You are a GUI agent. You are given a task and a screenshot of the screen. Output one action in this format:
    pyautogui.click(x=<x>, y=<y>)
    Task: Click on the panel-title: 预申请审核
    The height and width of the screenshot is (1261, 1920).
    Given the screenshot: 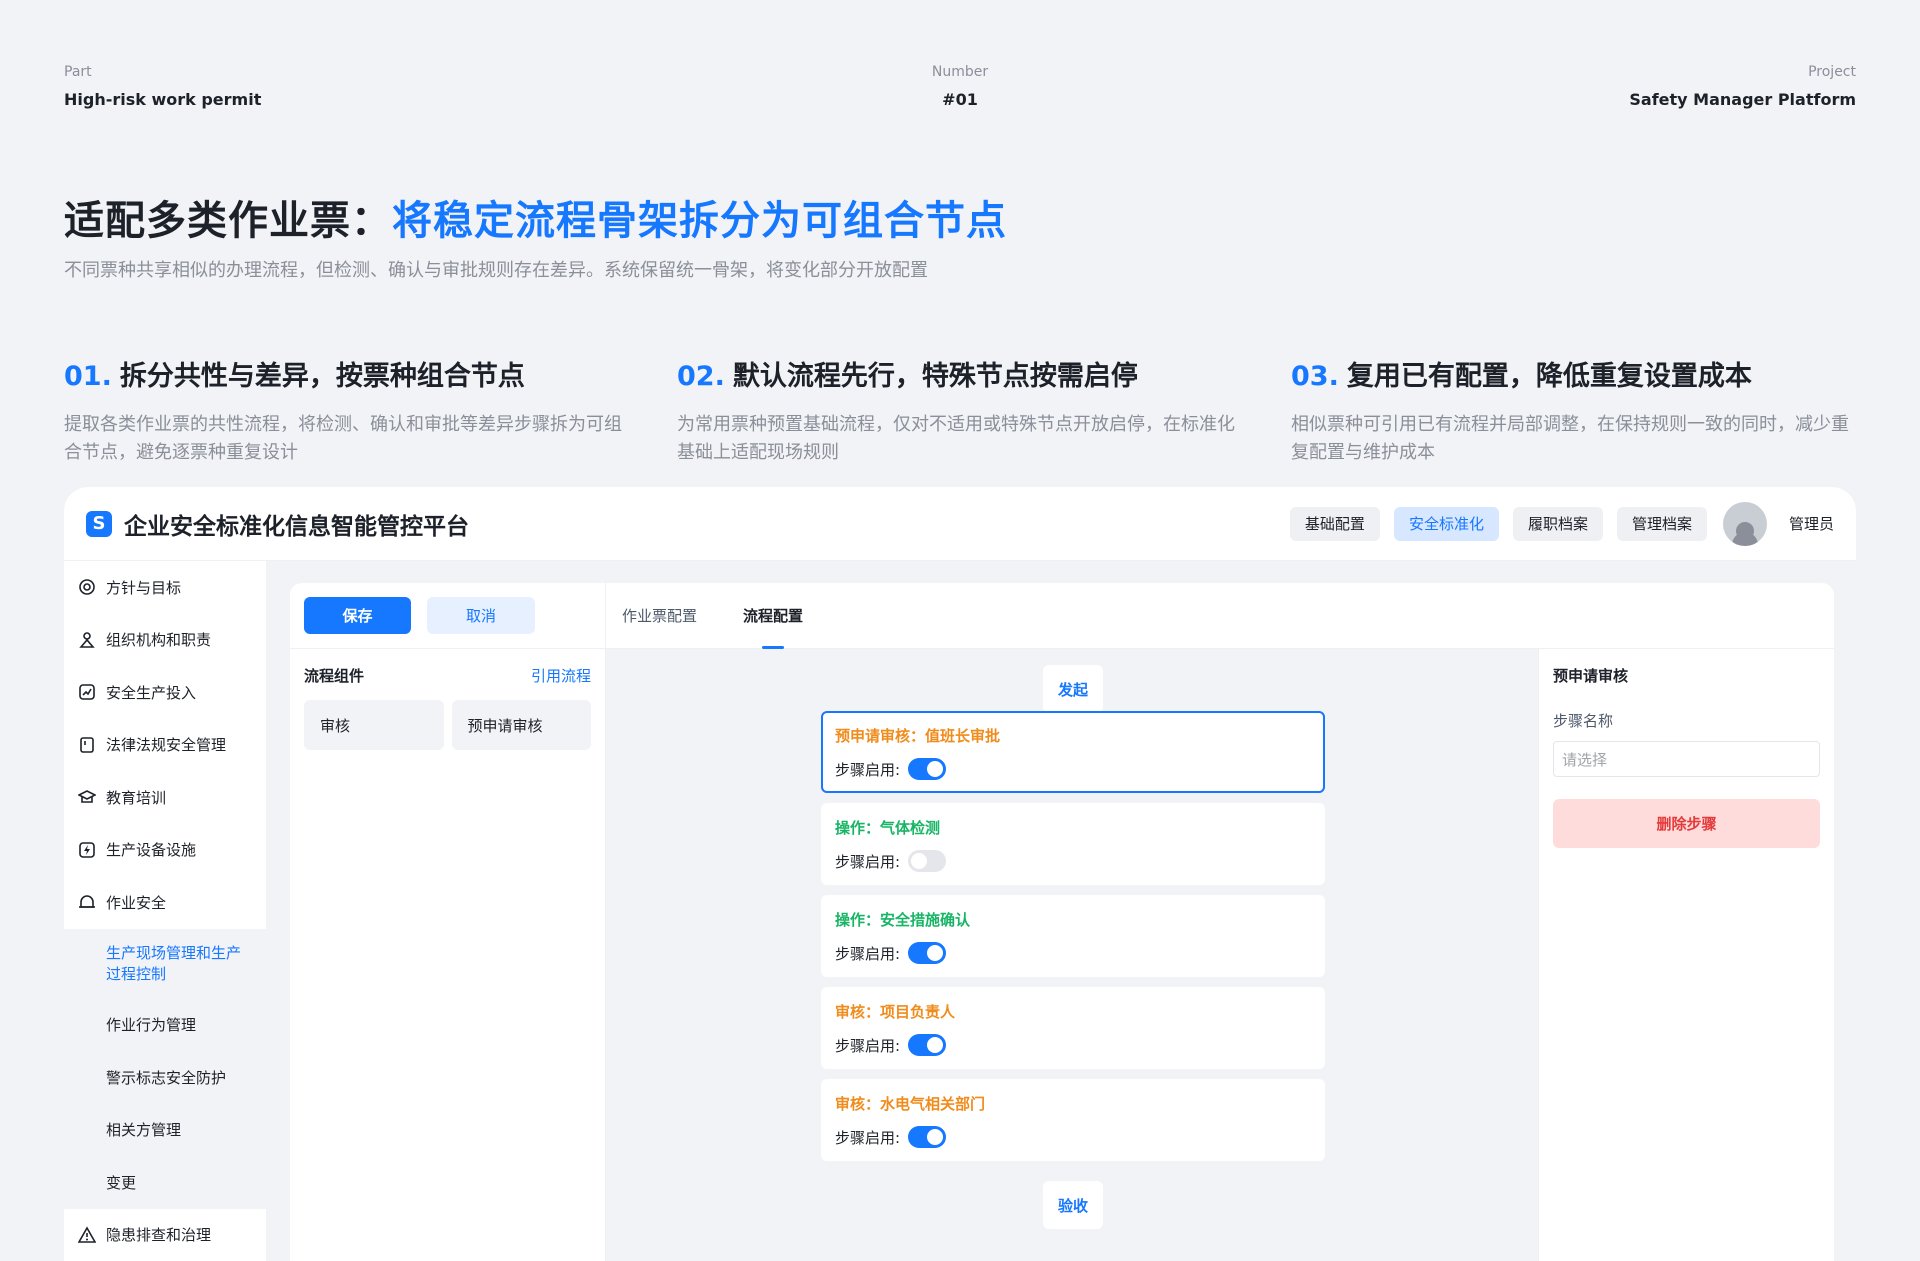 What is the action you would take?
    pyautogui.click(x=1591, y=676)
    